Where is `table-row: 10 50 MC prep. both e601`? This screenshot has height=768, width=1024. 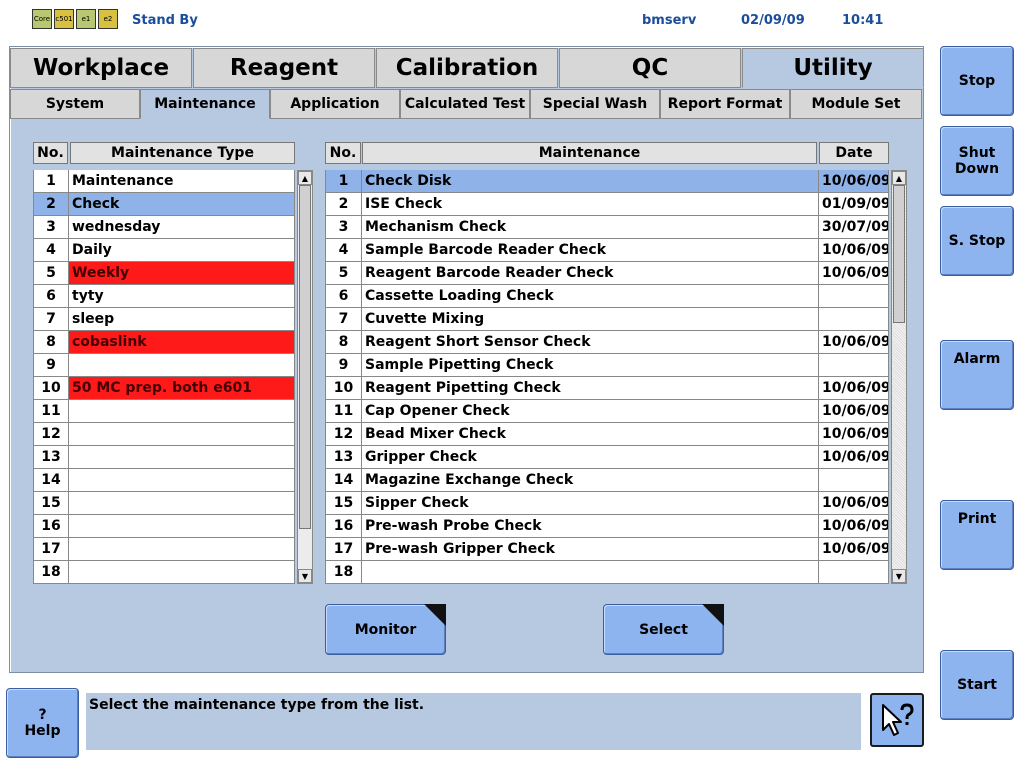
table-row: 10 50 MC prep. both e601 is located at coordinates (164, 388).